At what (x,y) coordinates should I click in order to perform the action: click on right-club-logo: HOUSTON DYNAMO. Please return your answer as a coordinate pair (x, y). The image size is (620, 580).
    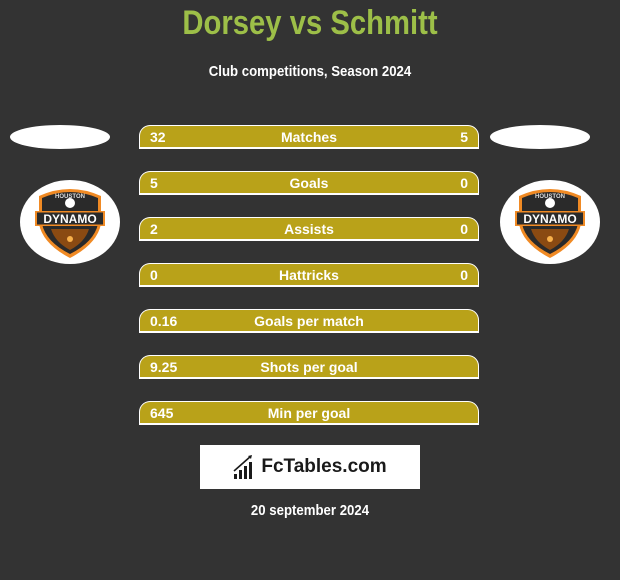
    Looking at the image, I should click on (550, 222).